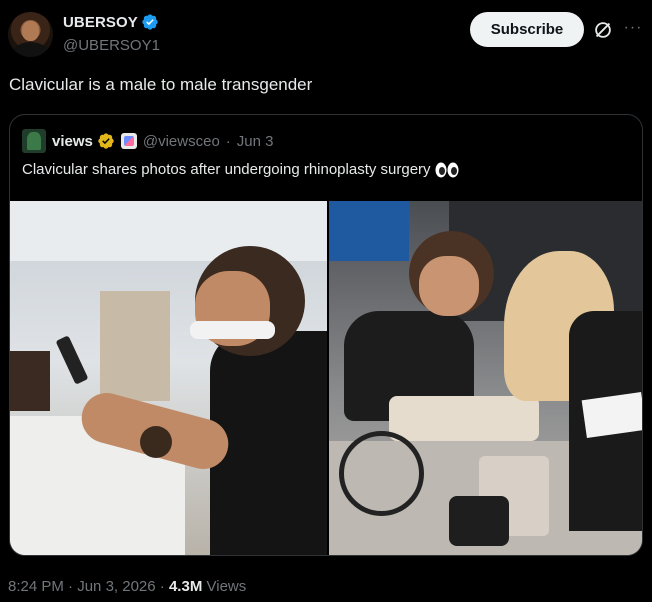  What do you see at coordinates (106, 141) in the screenshot?
I see `gold-checkmark-icon` at bounding box center [106, 141].